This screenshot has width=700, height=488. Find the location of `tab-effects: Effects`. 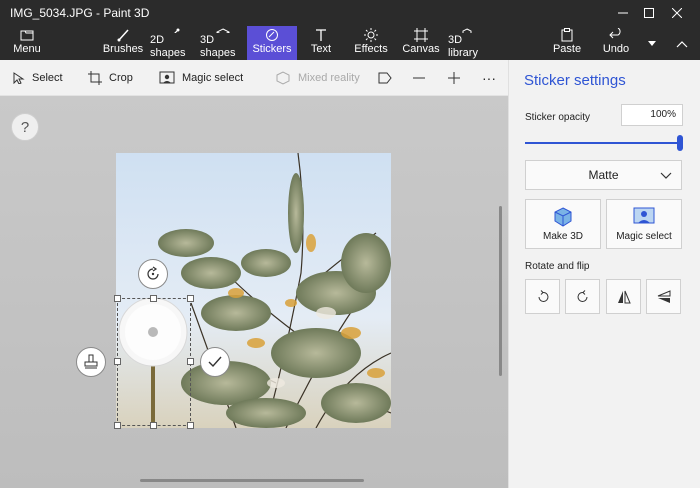

tab-effects: Effects is located at coordinates (371, 43).